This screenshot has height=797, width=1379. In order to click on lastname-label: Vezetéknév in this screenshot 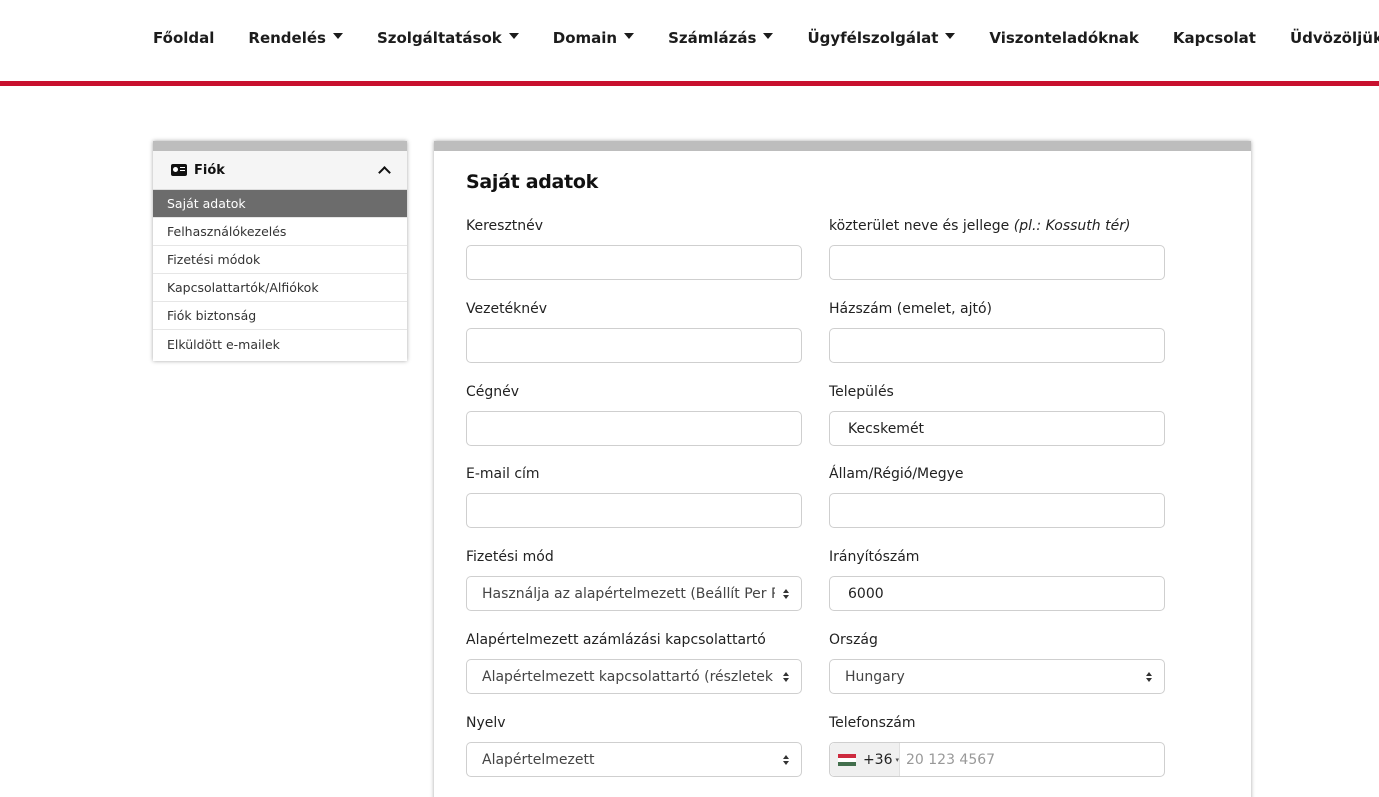, I will do `click(507, 309)`.